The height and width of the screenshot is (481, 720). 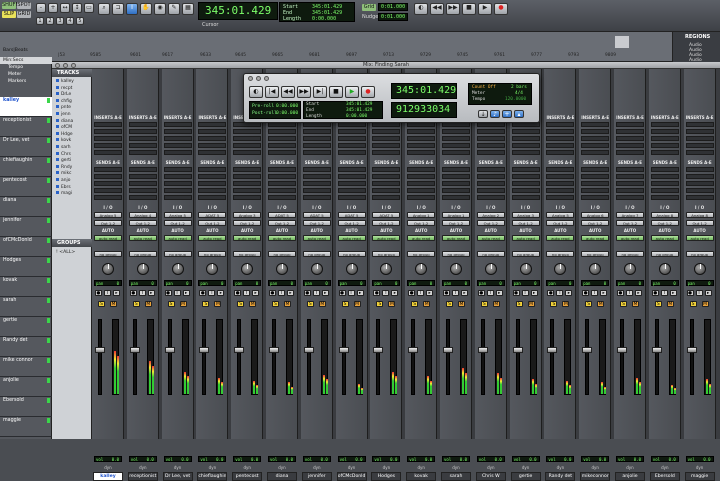 I want to click on start-value: 345:01.429, so click(x=359, y=104).